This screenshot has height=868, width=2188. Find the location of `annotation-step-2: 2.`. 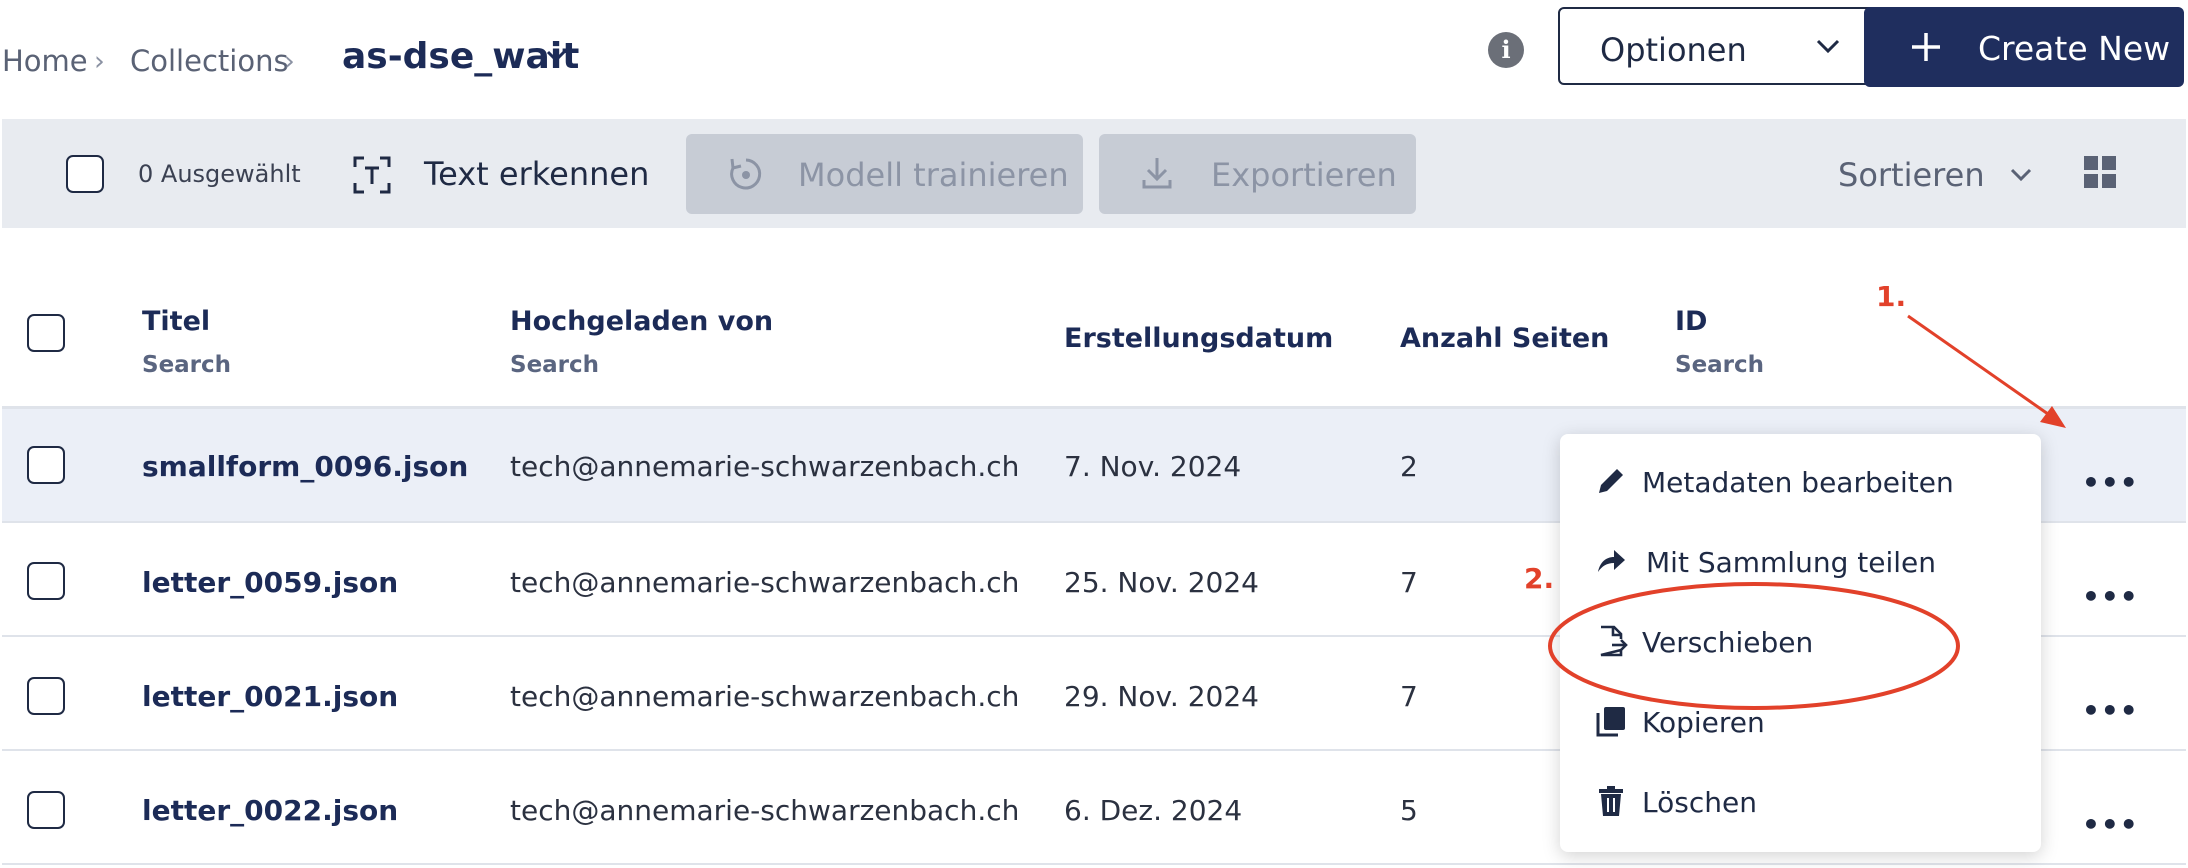

annotation-step-2: 2. is located at coordinates (1539, 578).